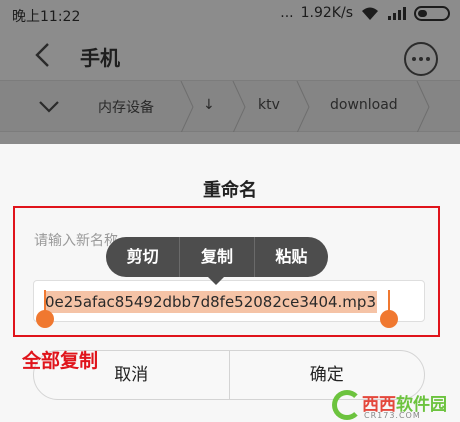 This screenshot has width=460, height=422. I want to click on dim-overlay, so click(230, 138).